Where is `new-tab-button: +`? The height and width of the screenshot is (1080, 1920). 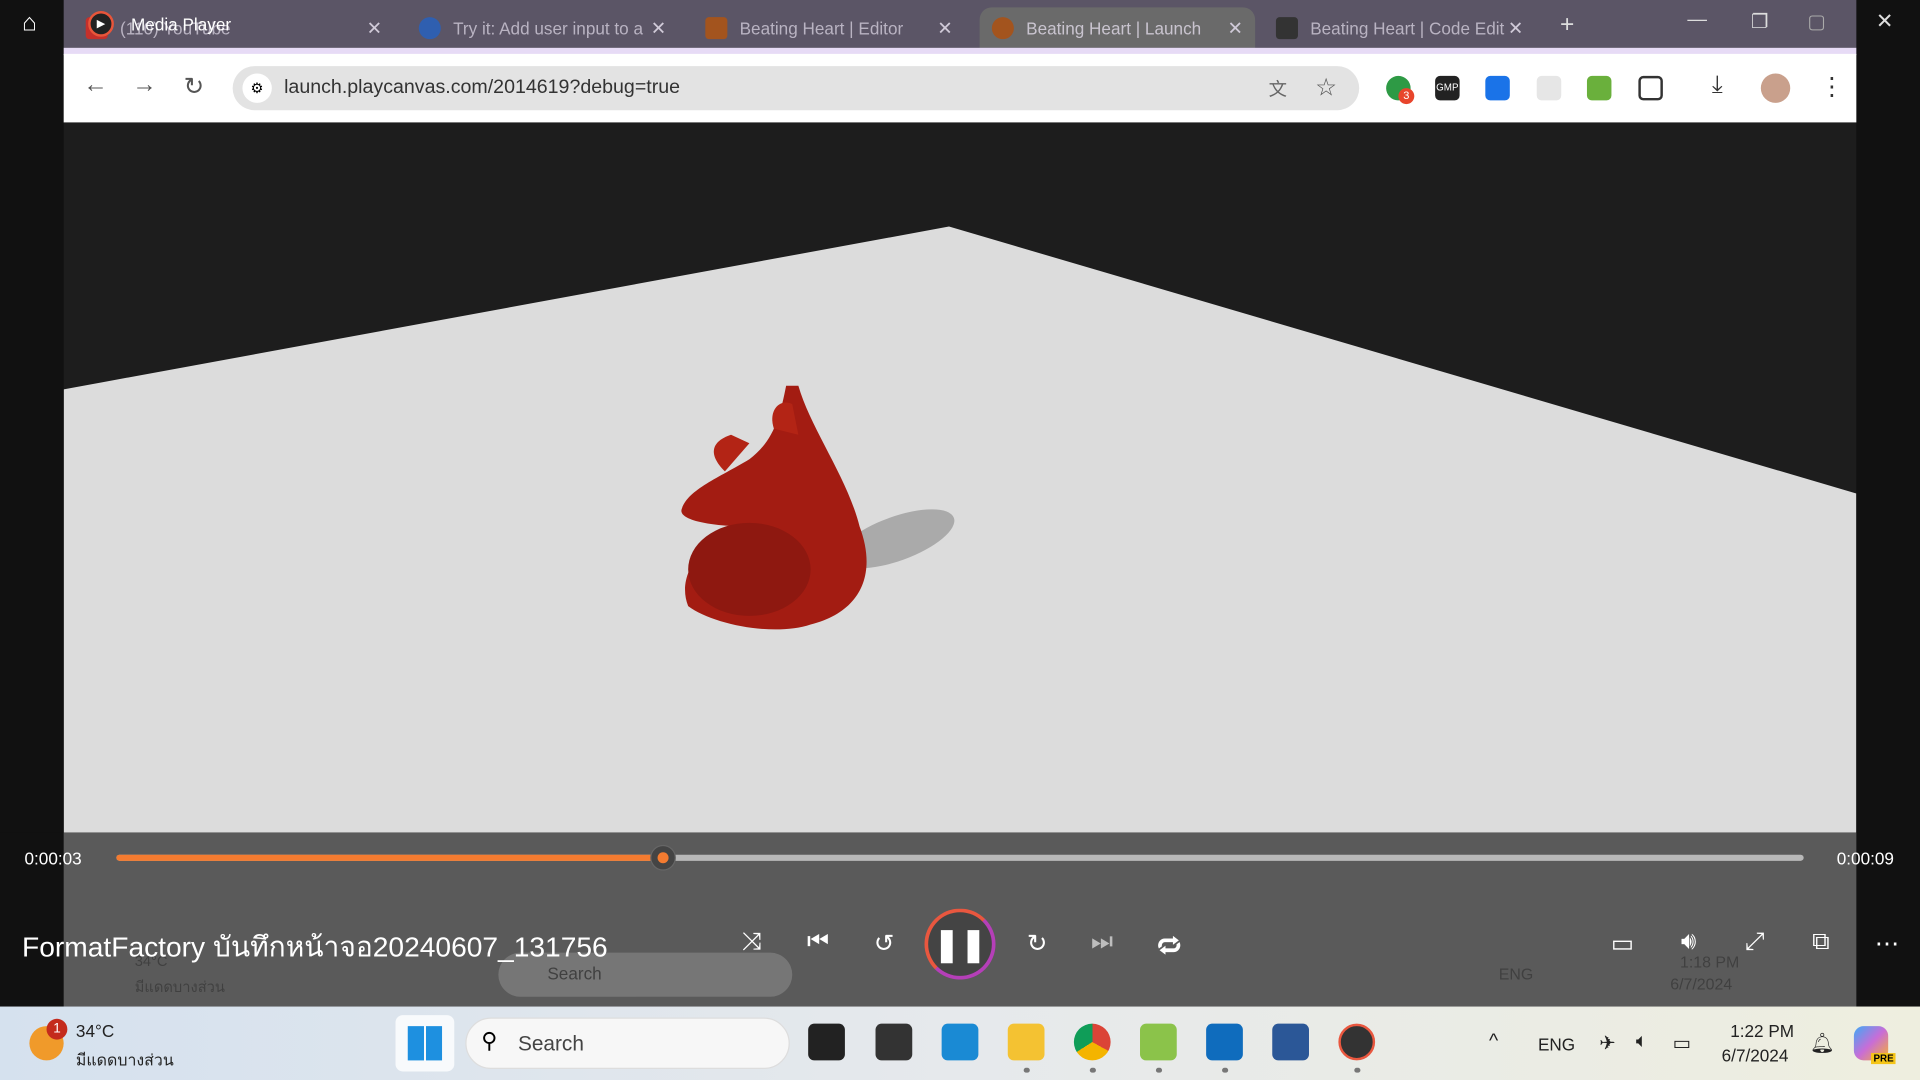
new-tab-button: + is located at coordinates (1567, 25).